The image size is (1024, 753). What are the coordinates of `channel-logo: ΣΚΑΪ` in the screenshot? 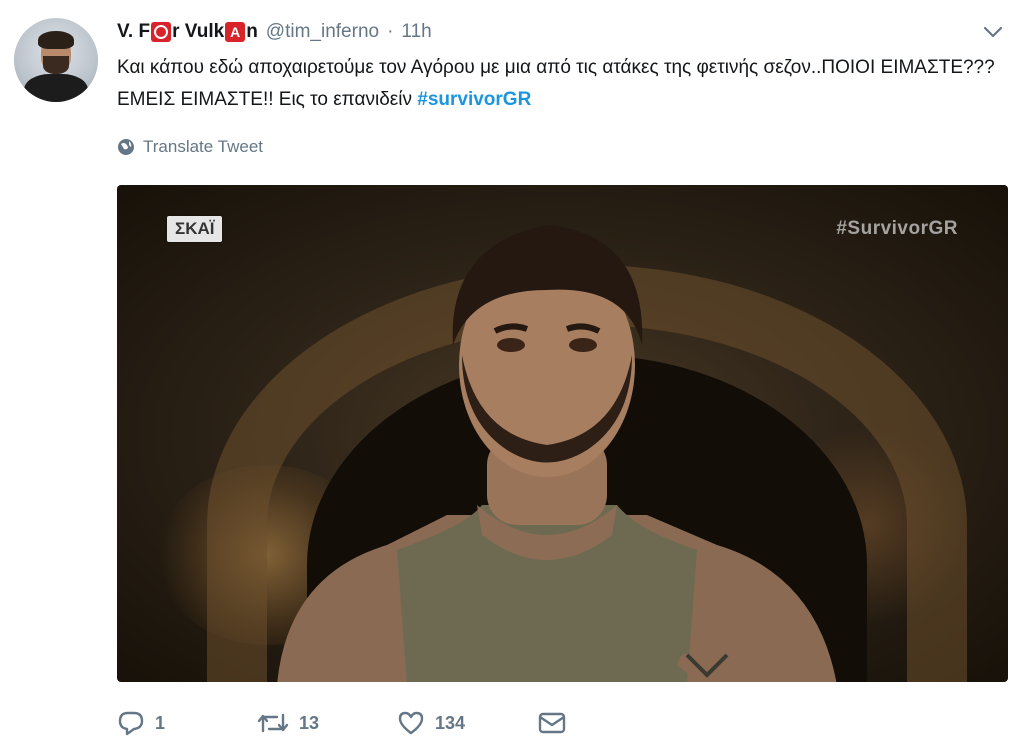 It's located at (195, 229).